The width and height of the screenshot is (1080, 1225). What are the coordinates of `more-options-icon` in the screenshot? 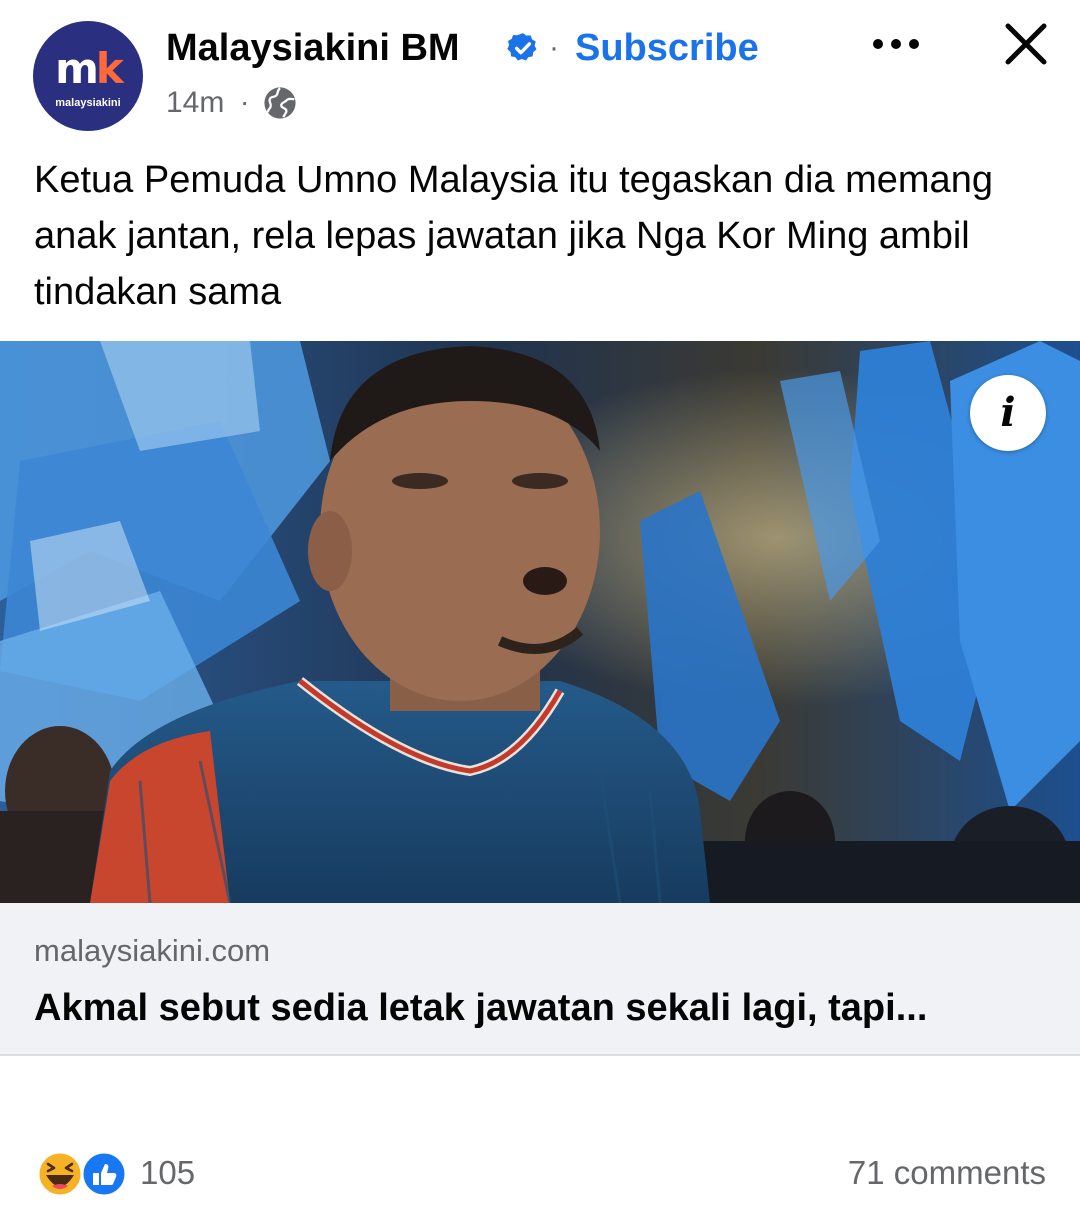 It's located at (896, 44).